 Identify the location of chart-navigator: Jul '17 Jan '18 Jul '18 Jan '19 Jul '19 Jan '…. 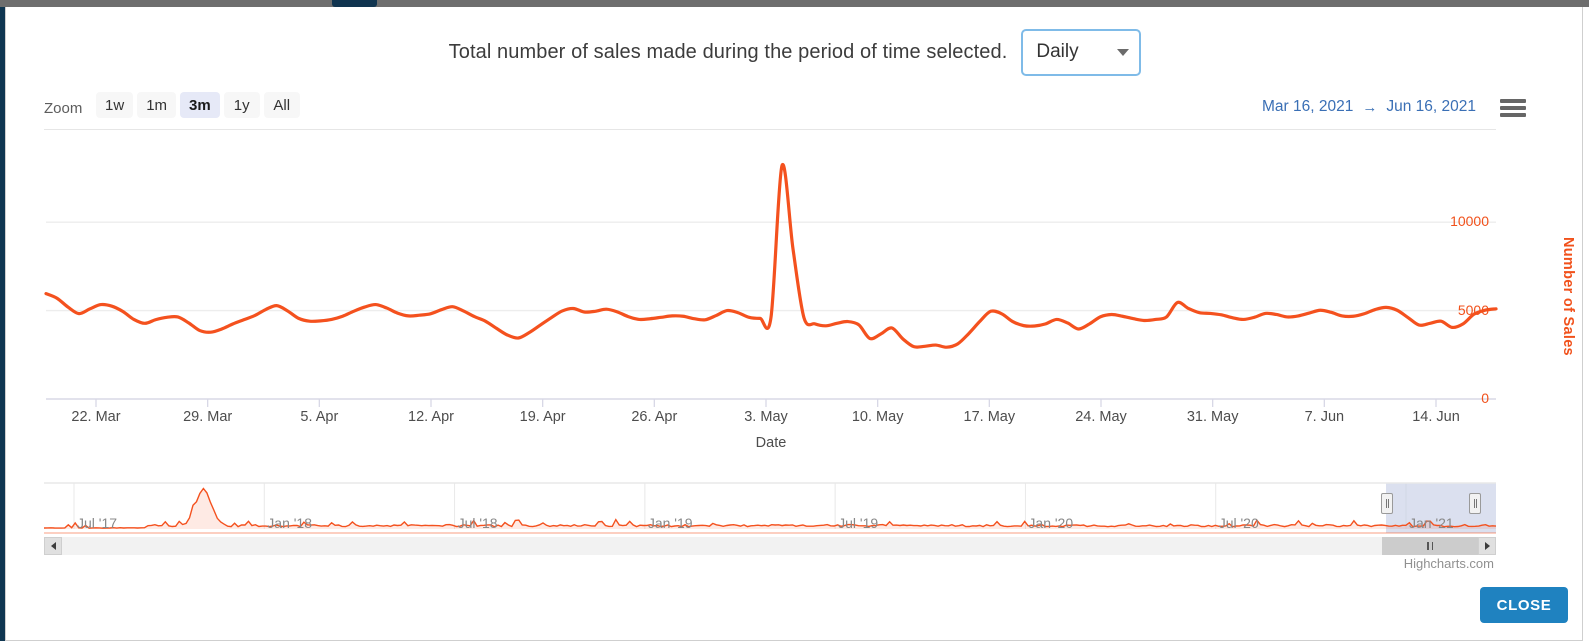
(770, 508).